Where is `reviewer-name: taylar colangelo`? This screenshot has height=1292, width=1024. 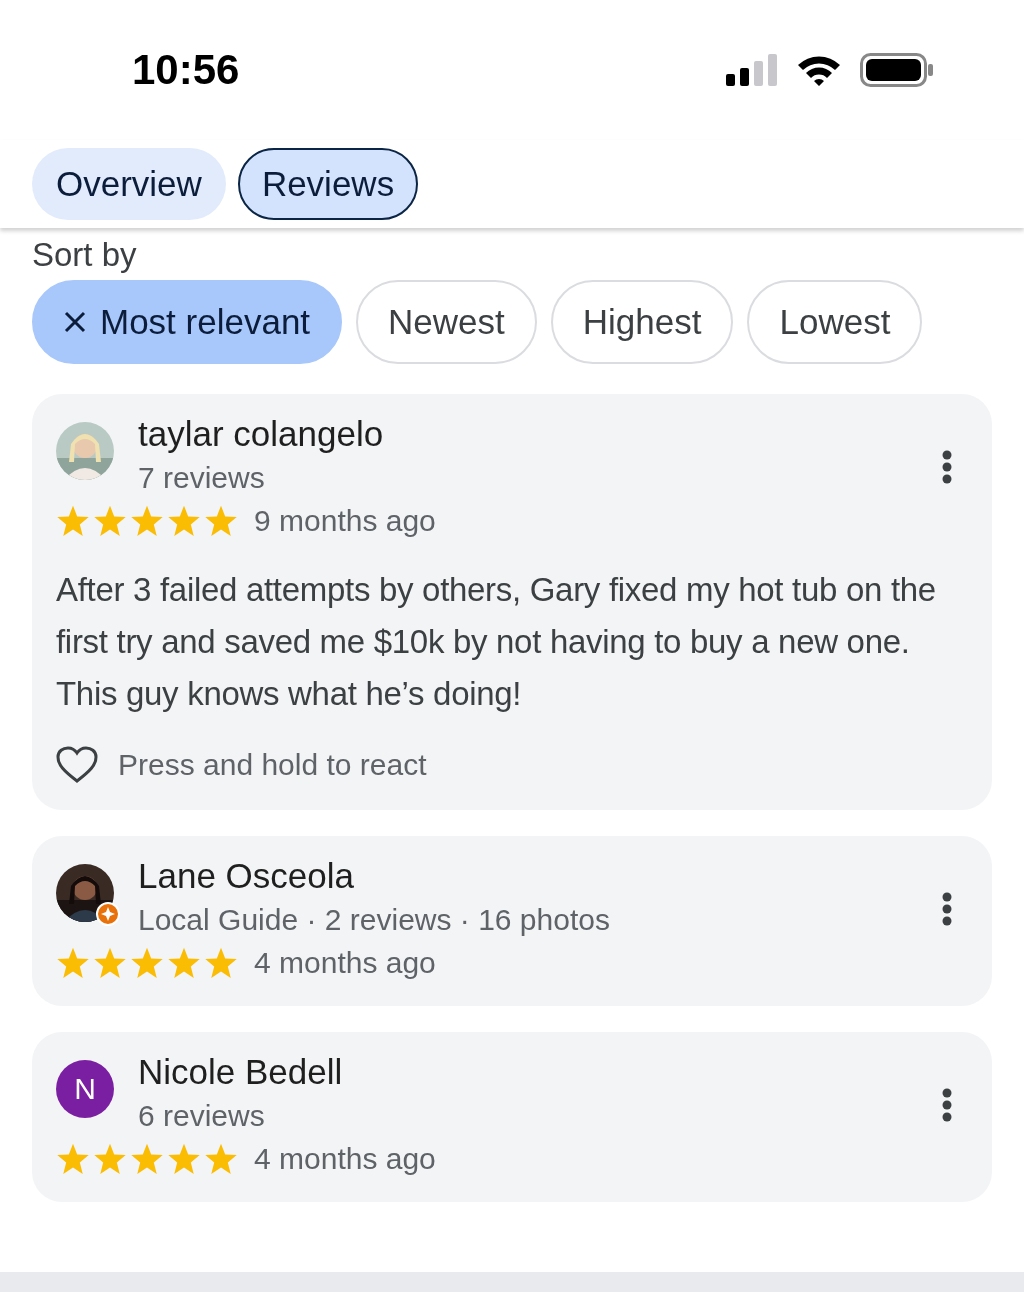
reviewer-name: taylar colangelo is located at coordinates (540, 434).